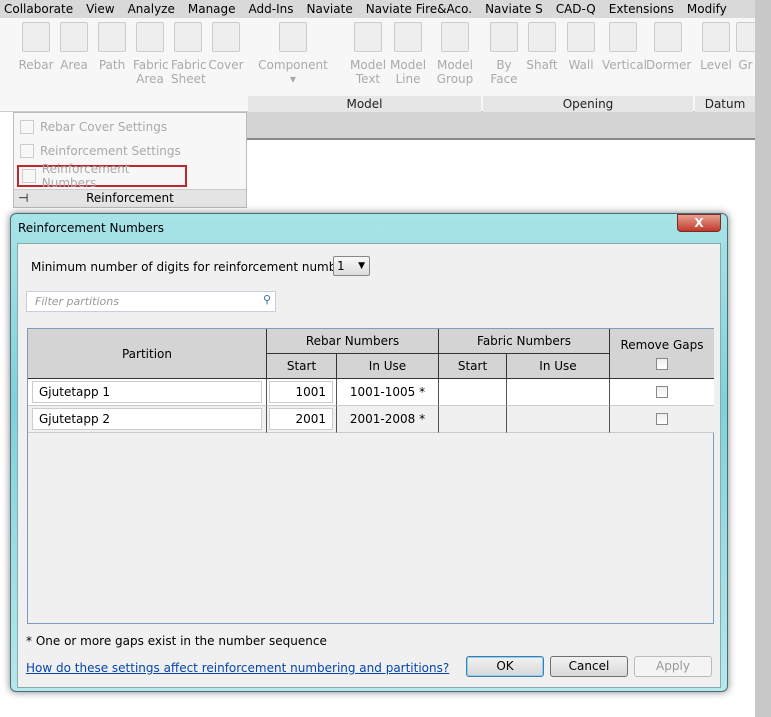  I want to click on partition-name-input: Gjutetapp 2, so click(147, 419).